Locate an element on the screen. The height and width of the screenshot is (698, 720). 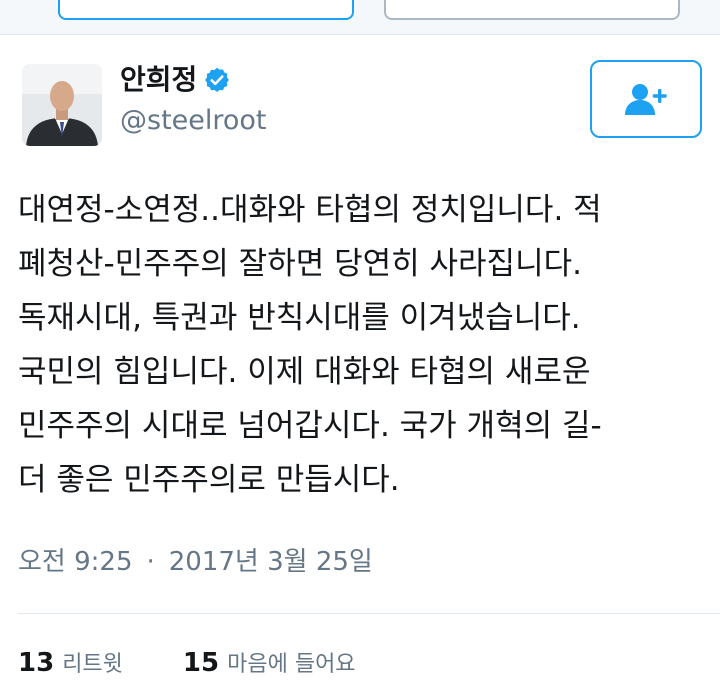
avatar is located at coordinates (62, 105).